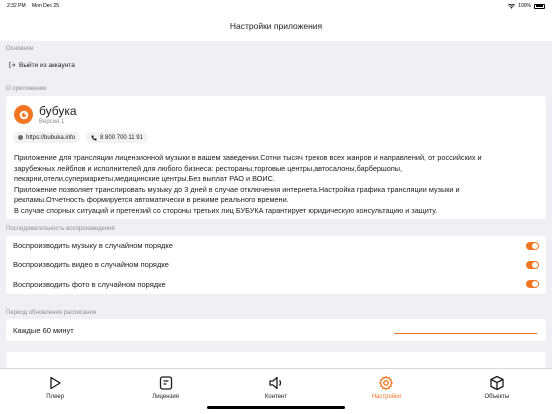  I want to click on section-label-main: Основное, so click(20, 49).